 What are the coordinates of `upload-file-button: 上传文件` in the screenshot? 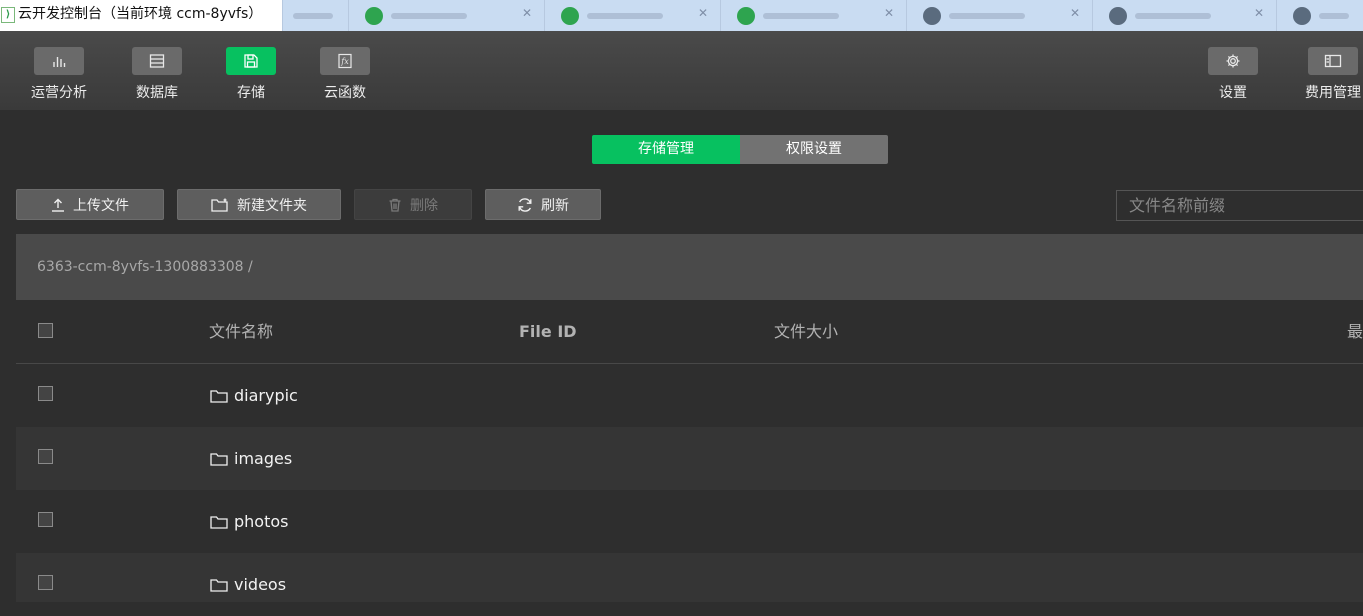 It's located at (90, 204).